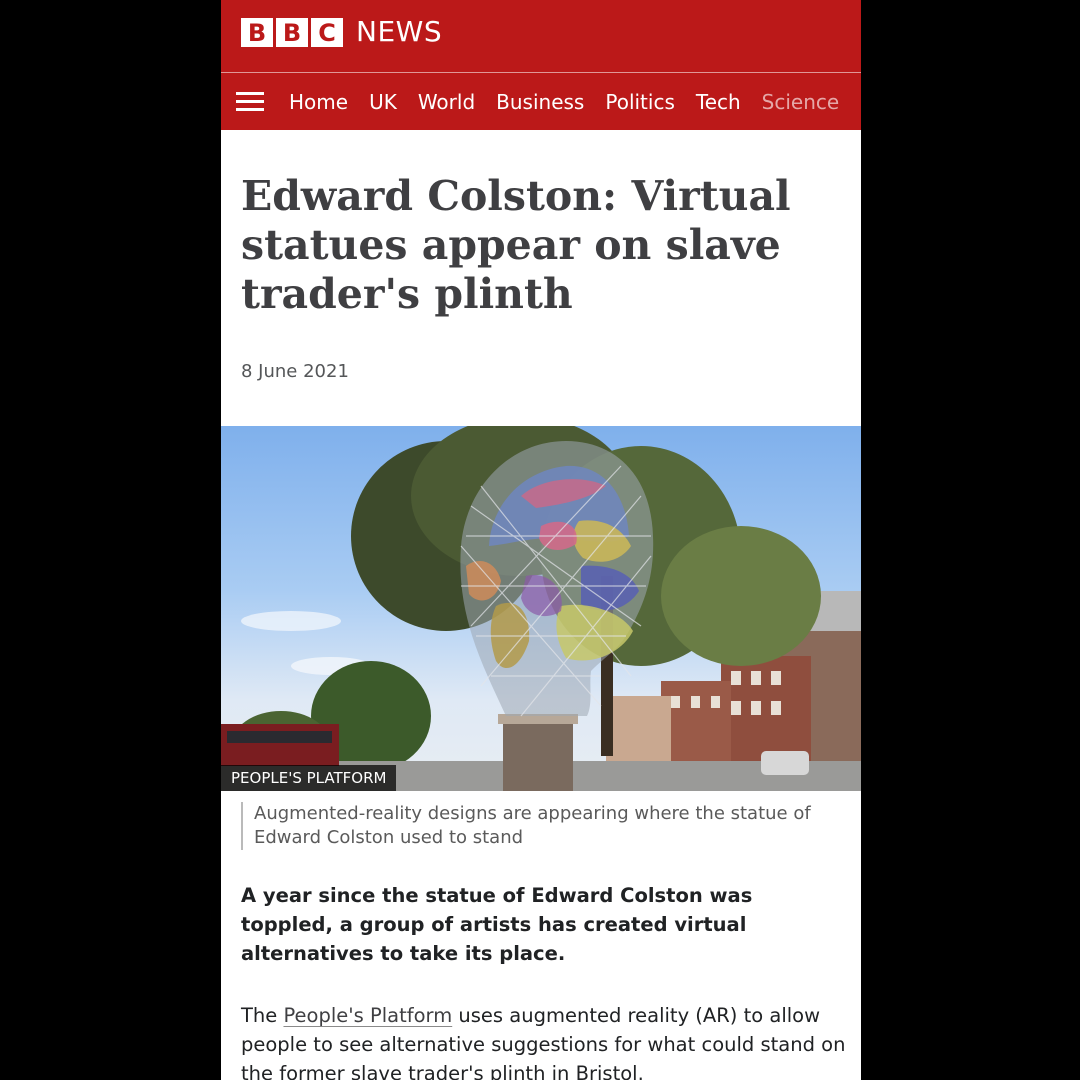 The image size is (1080, 1080). I want to click on hamburger-menu-icon, so click(250, 102).